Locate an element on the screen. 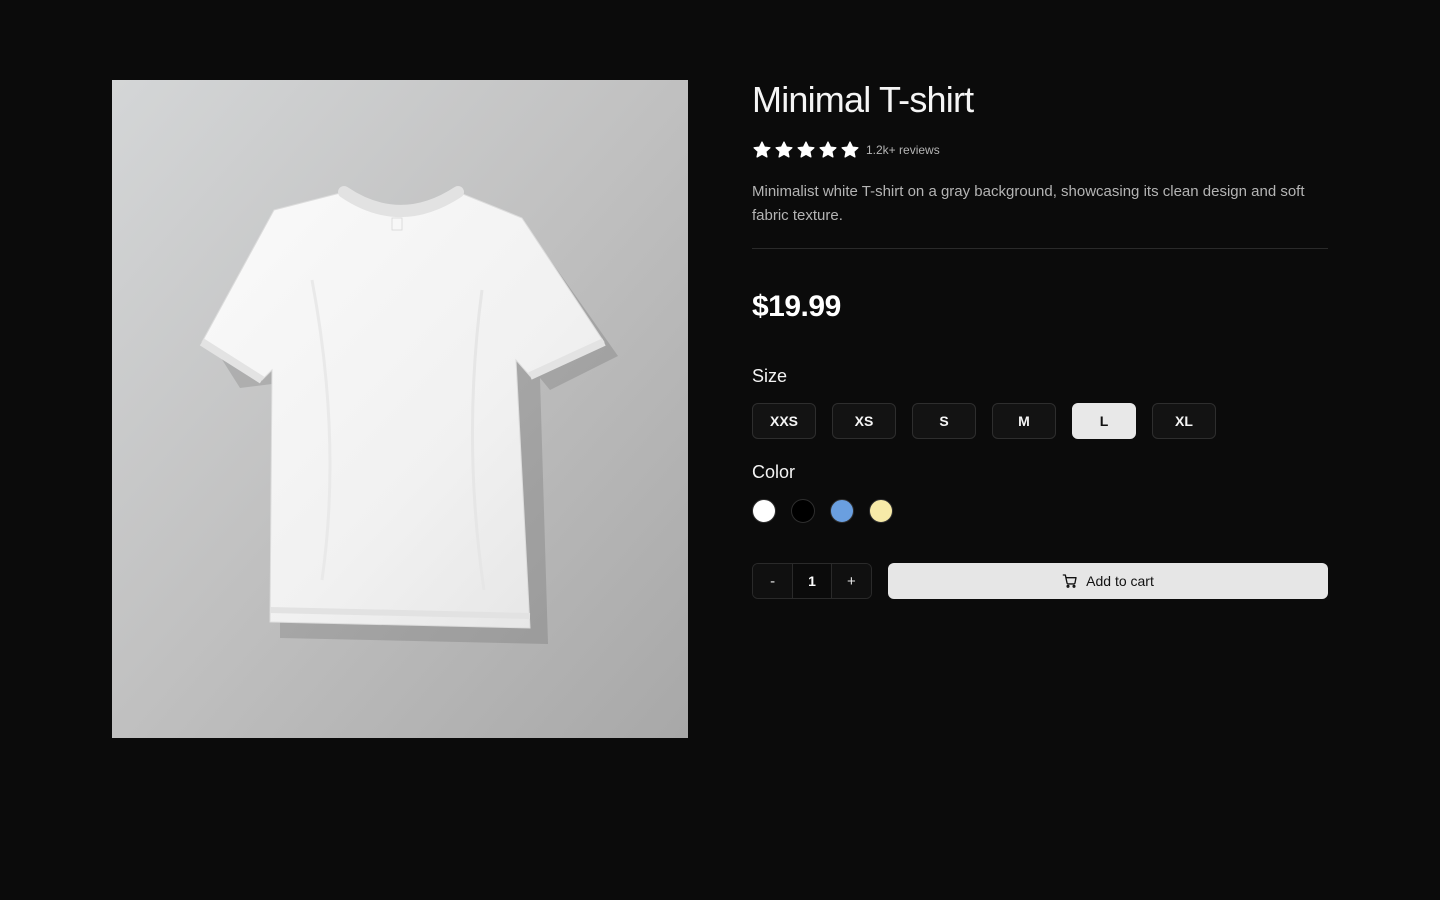 The height and width of the screenshot is (900, 1440). rating-row: 1.2k+ reviews is located at coordinates (1040, 150).